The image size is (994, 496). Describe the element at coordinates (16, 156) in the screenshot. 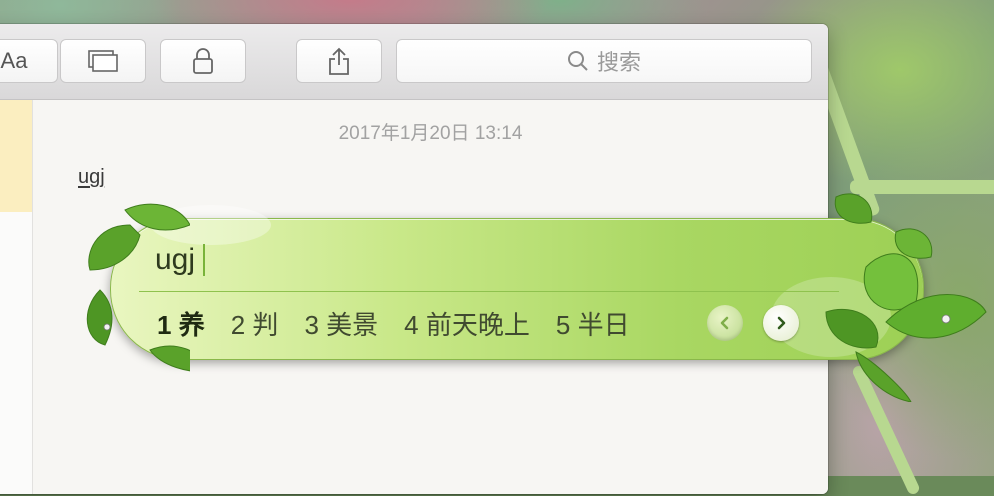

I see `selected-note-item` at that location.